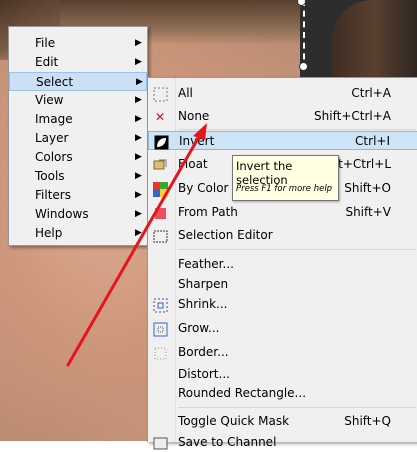 The height and width of the screenshot is (452, 417). What do you see at coordinates (50, 176) in the screenshot?
I see `menu-item-label: Tools` at bounding box center [50, 176].